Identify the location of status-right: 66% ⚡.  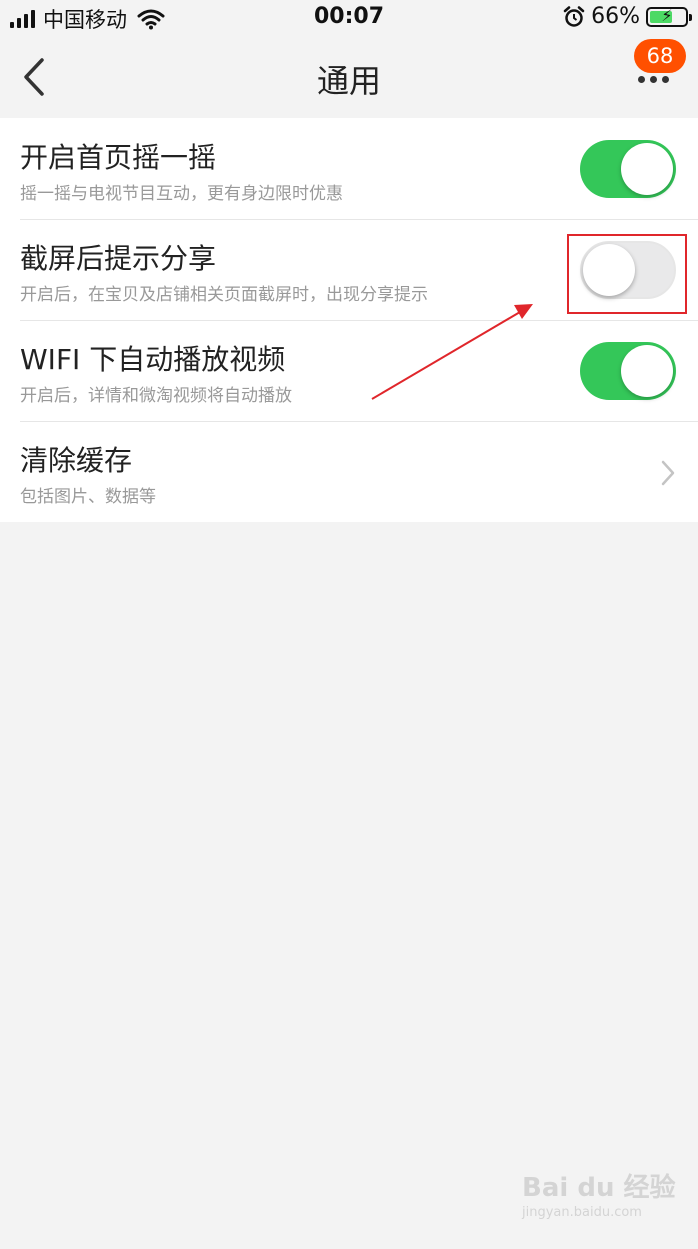
(627, 16).